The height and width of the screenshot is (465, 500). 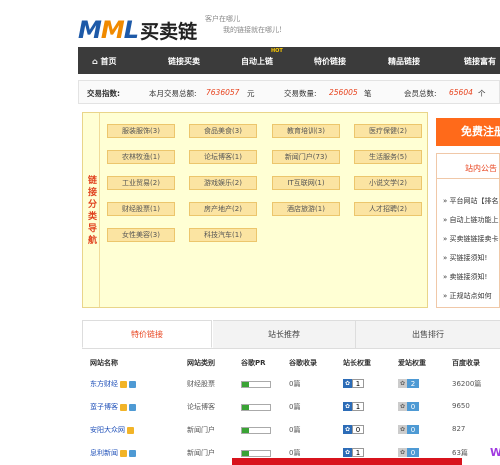 What do you see at coordinates (141, 209) in the screenshot?
I see `category-item: 财经股票(1)` at bounding box center [141, 209].